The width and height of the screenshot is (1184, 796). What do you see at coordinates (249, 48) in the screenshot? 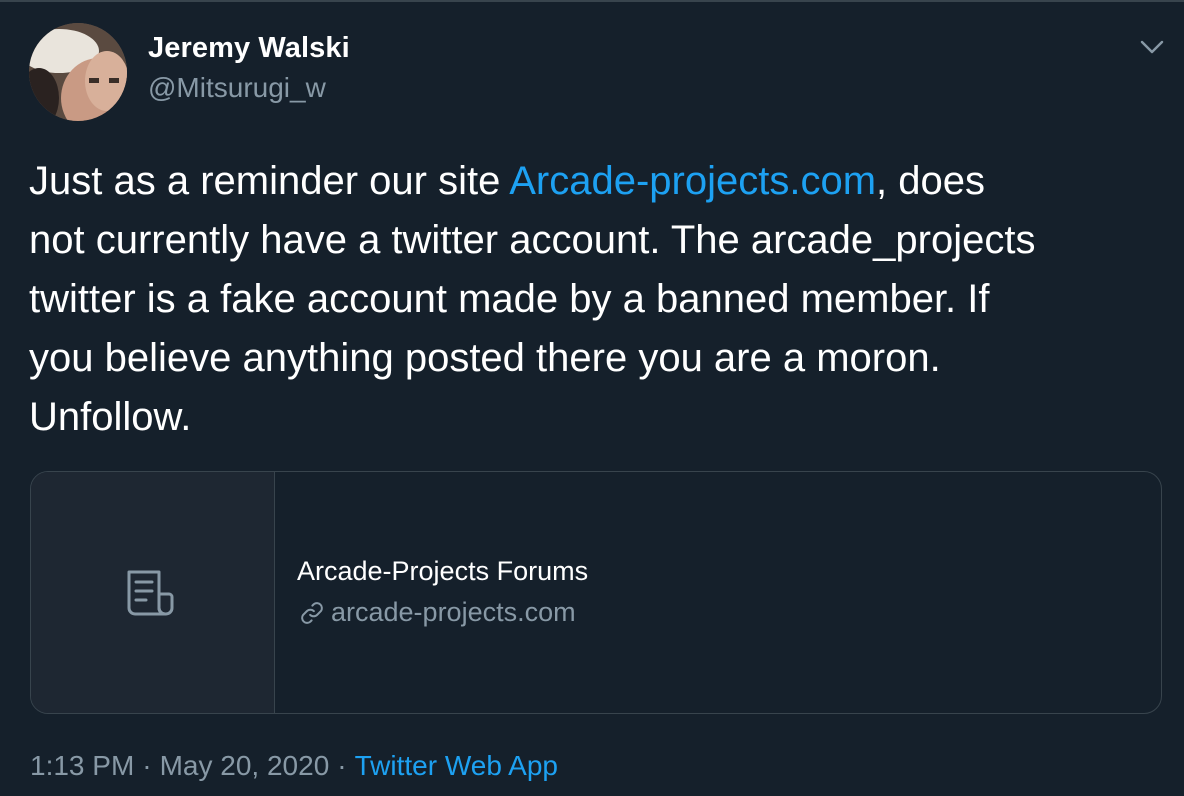
I see `display-name: Jeremy Walski` at bounding box center [249, 48].